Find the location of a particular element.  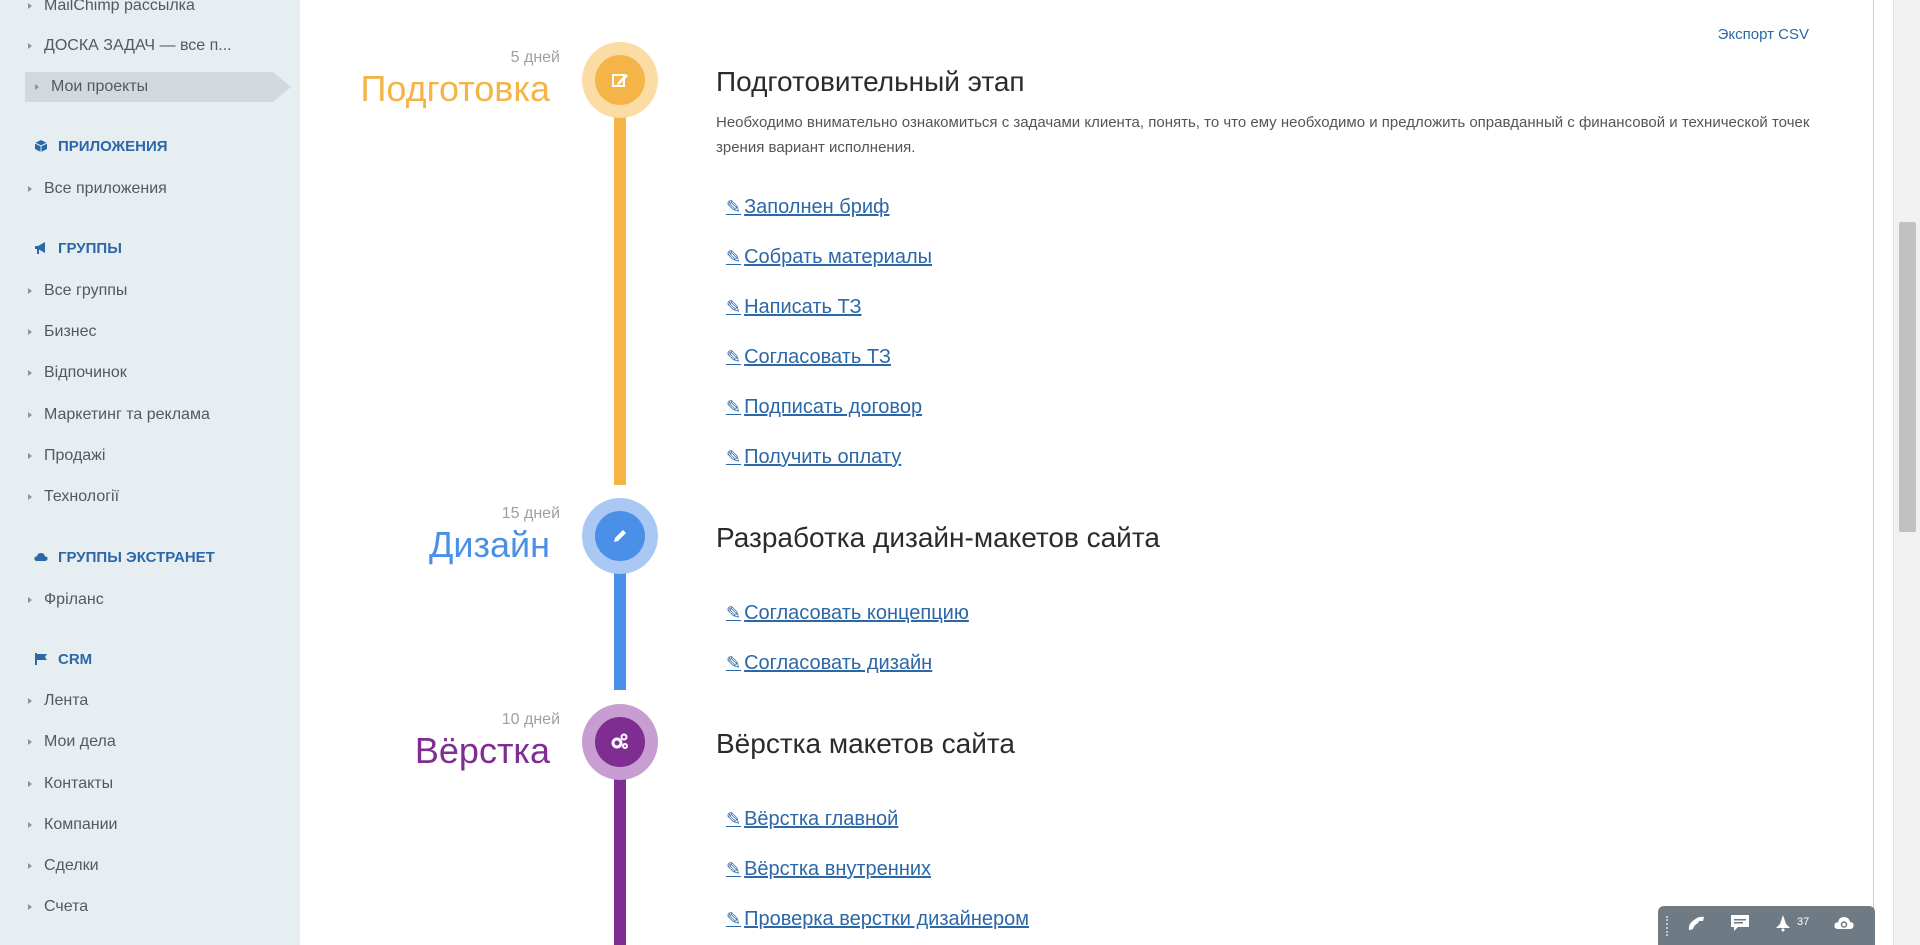

drag-handle-icon is located at coordinates (1669, 926).